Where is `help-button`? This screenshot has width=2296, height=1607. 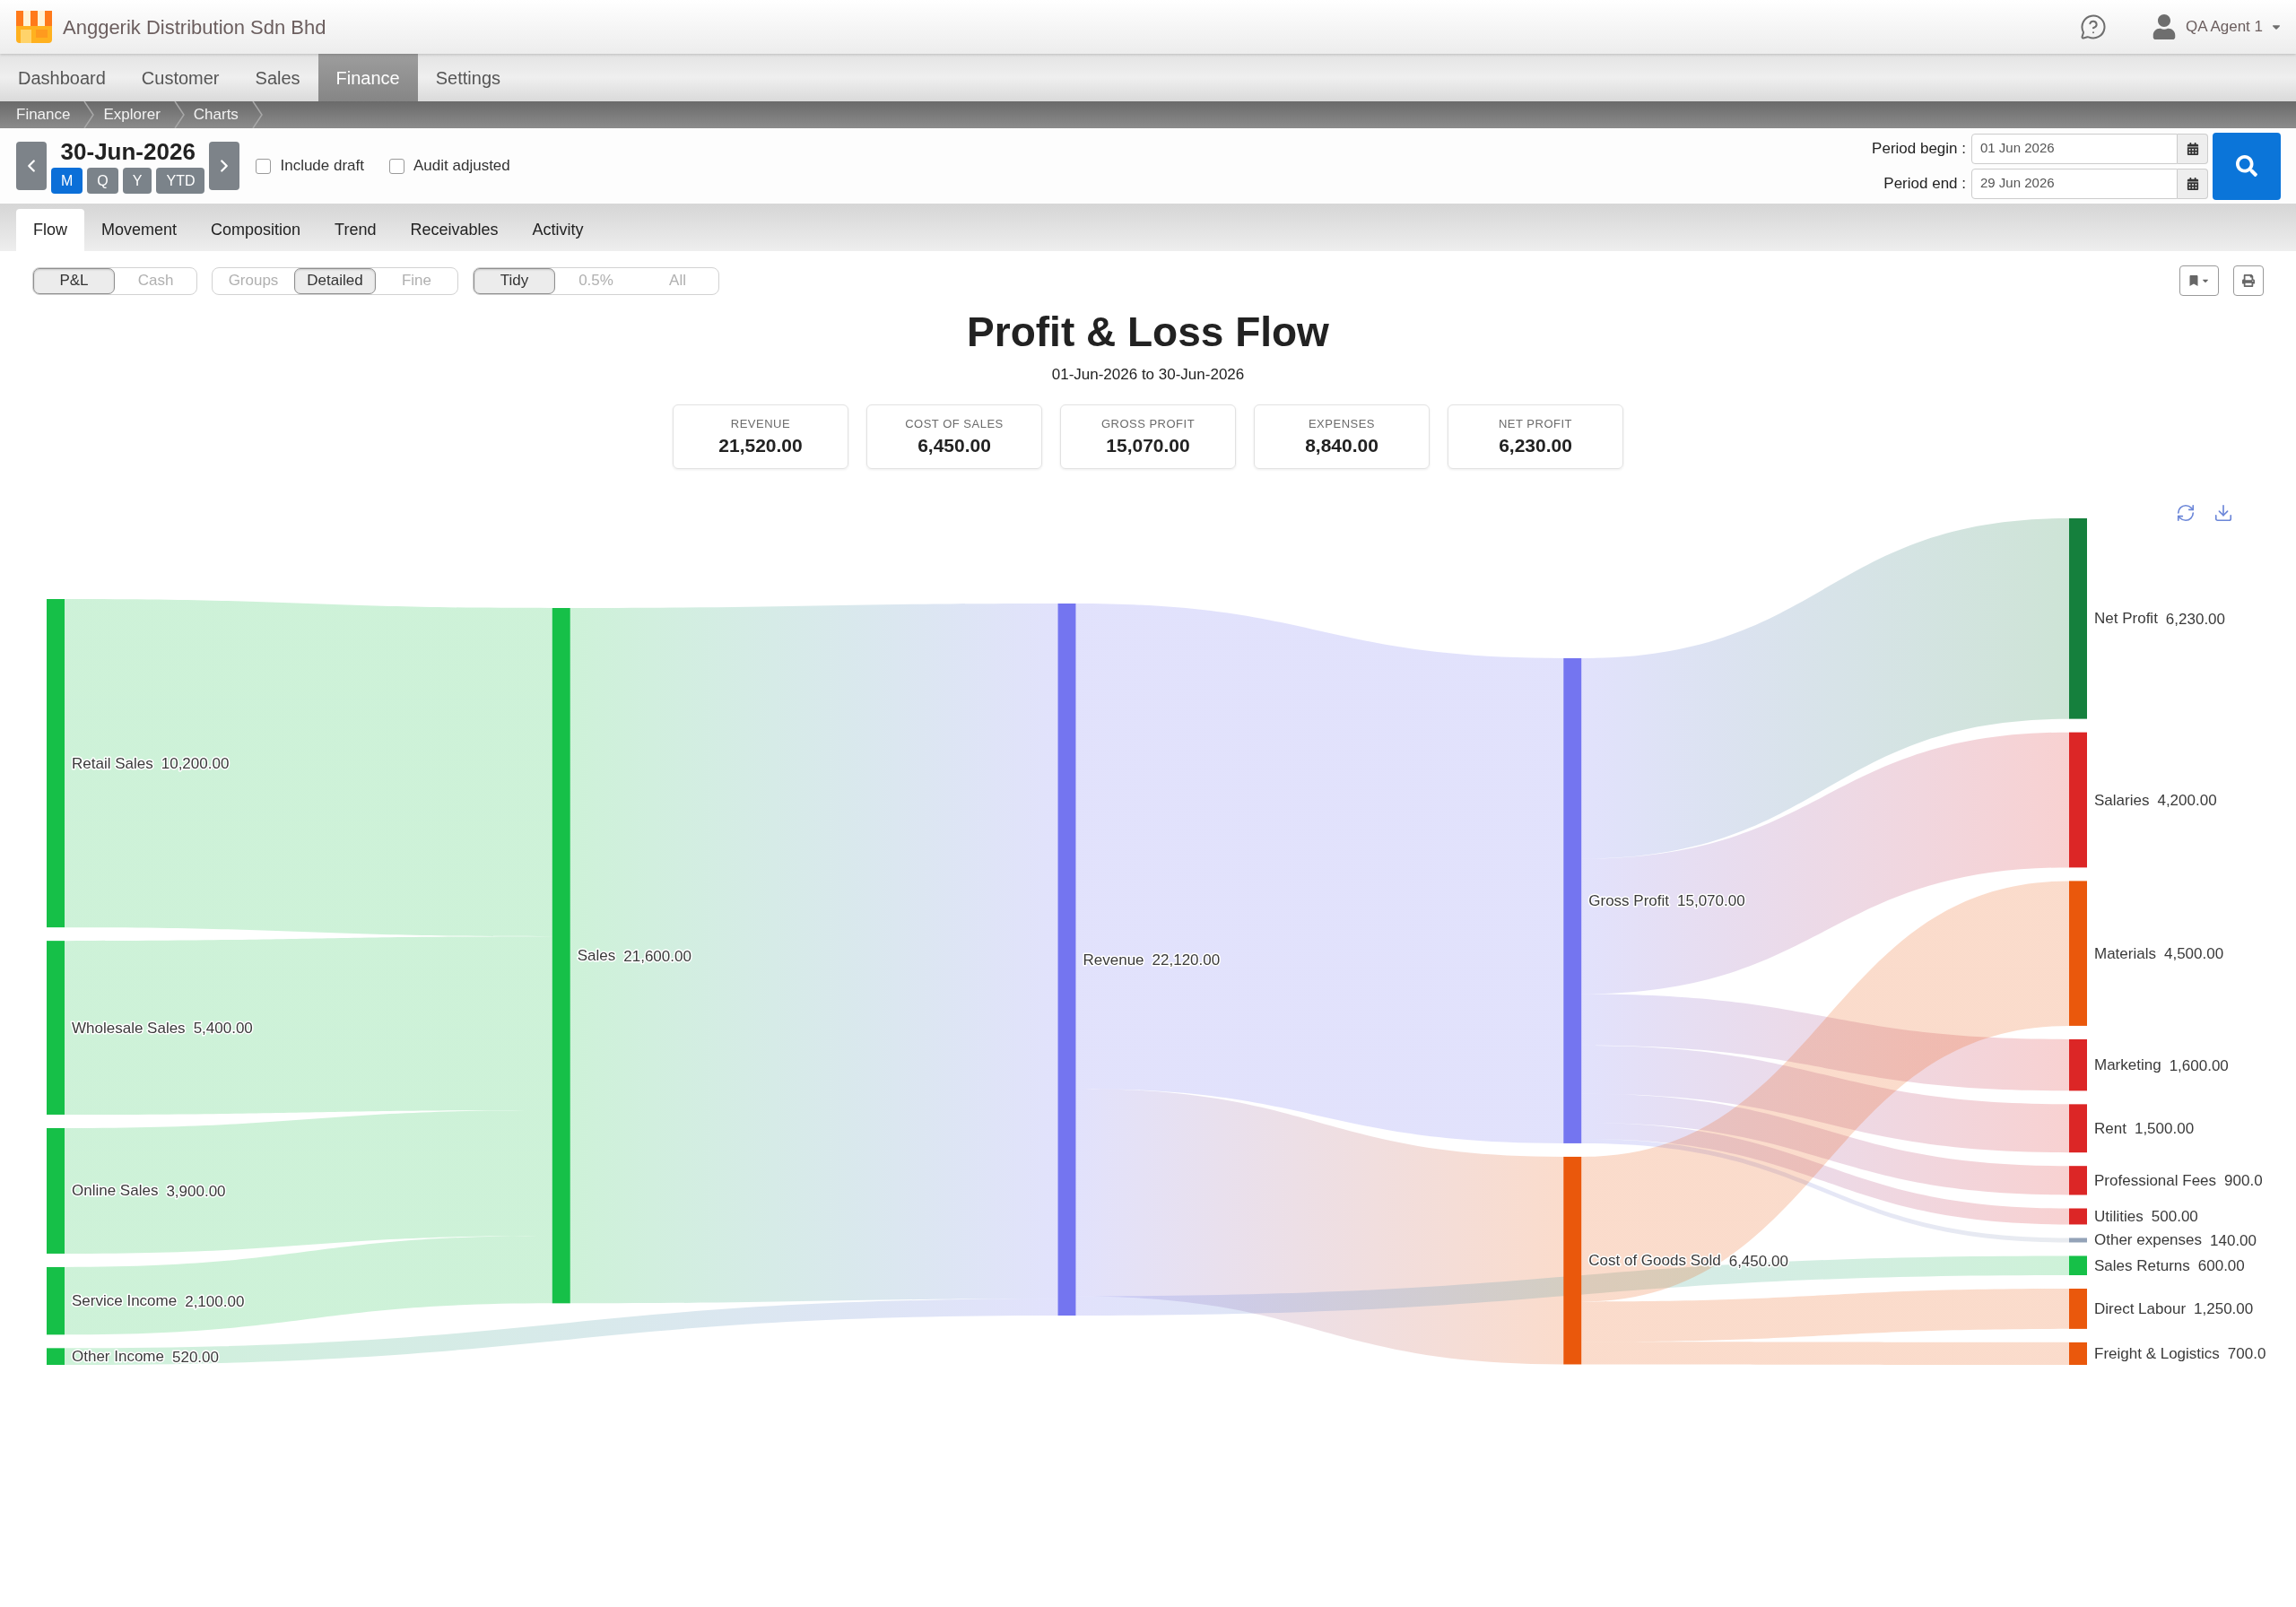 help-button is located at coordinates (2093, 27).